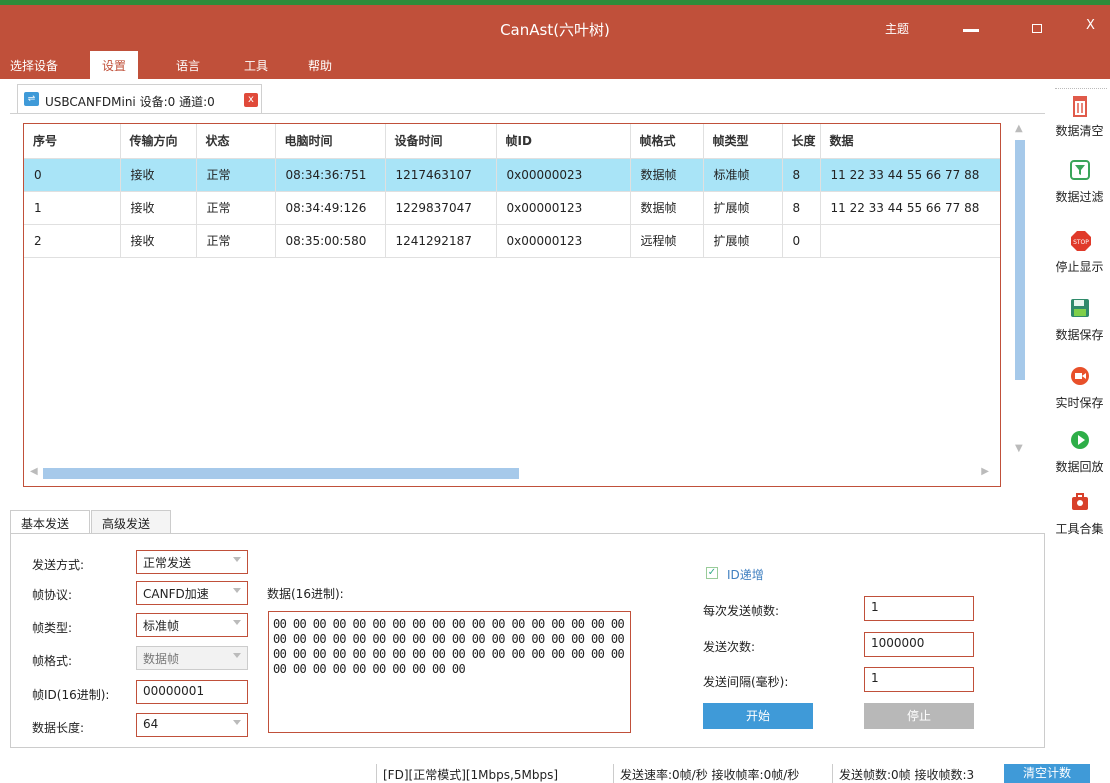  Describe the element at coordinates (151, 724) in the screenshot. I see `data-length-value: 64` at that location.